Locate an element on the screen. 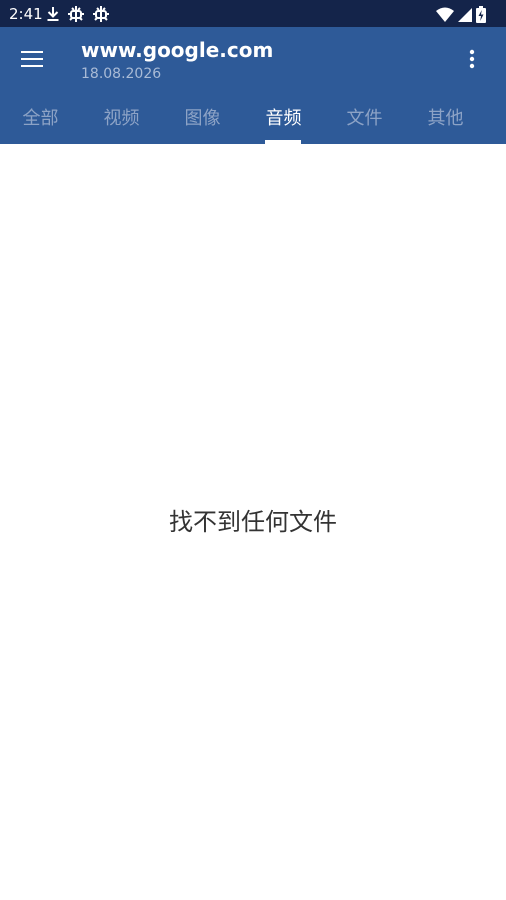 The width and height of the screenshot is (506, 900). hamburger-menu-icon is located at coordinates (32, 59).